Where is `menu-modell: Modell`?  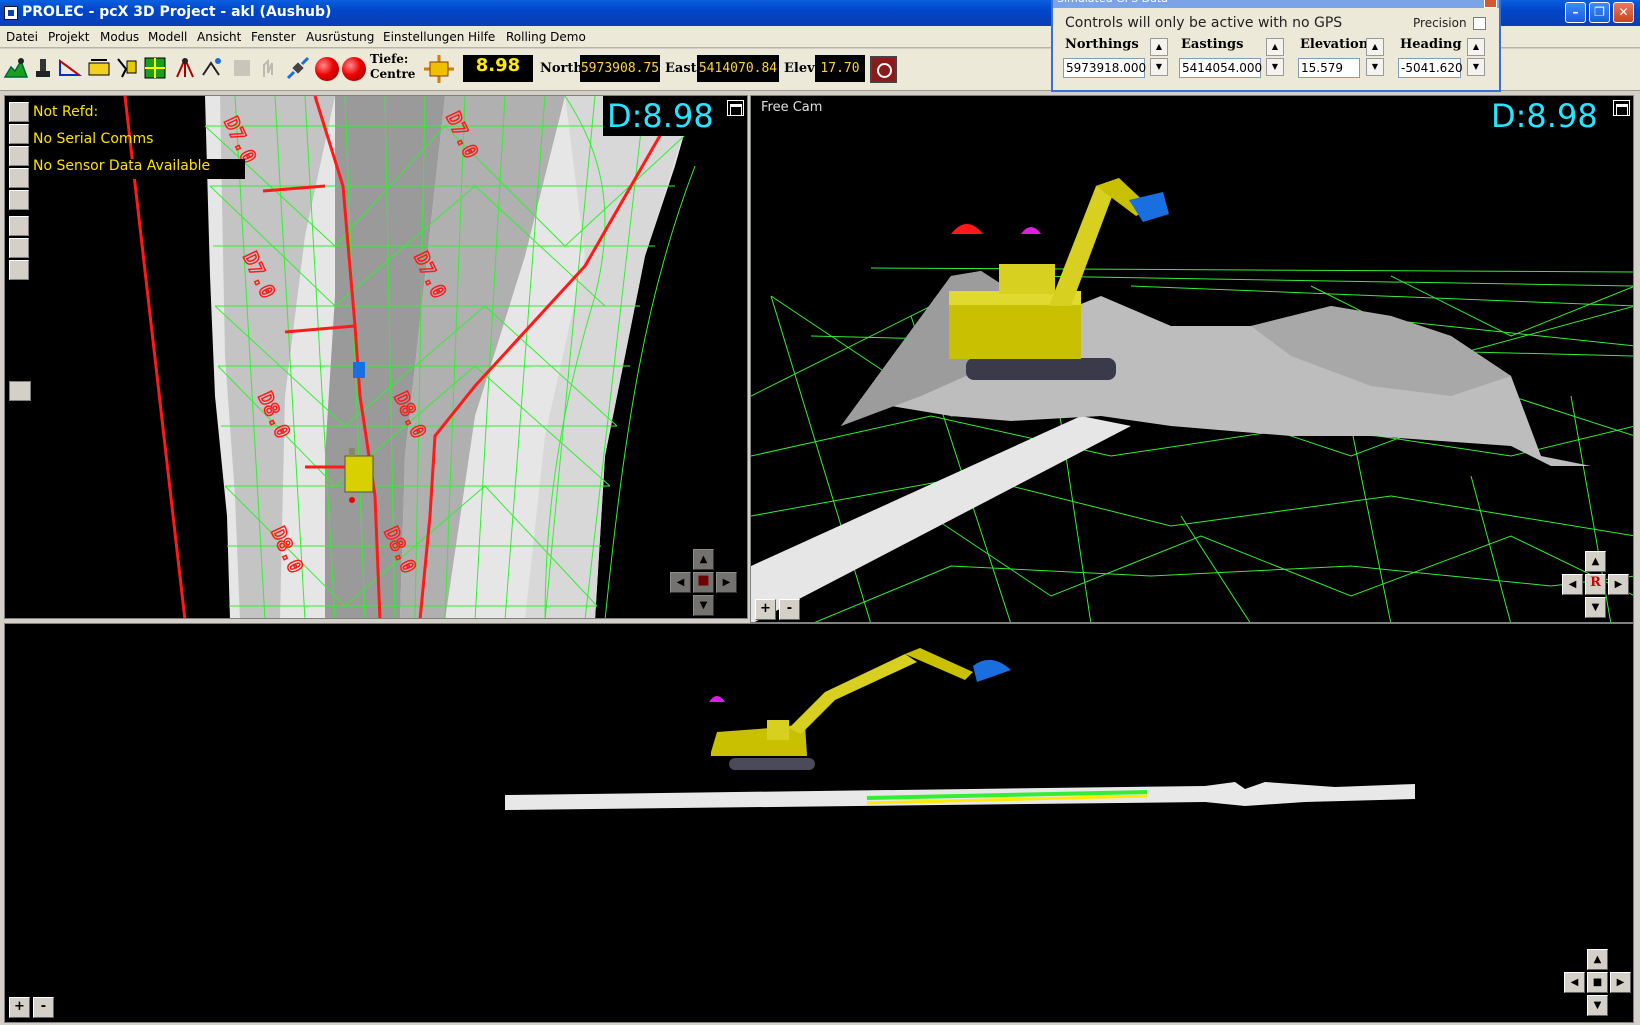
menu-modell: Modell is located at coordinates (167, 37).